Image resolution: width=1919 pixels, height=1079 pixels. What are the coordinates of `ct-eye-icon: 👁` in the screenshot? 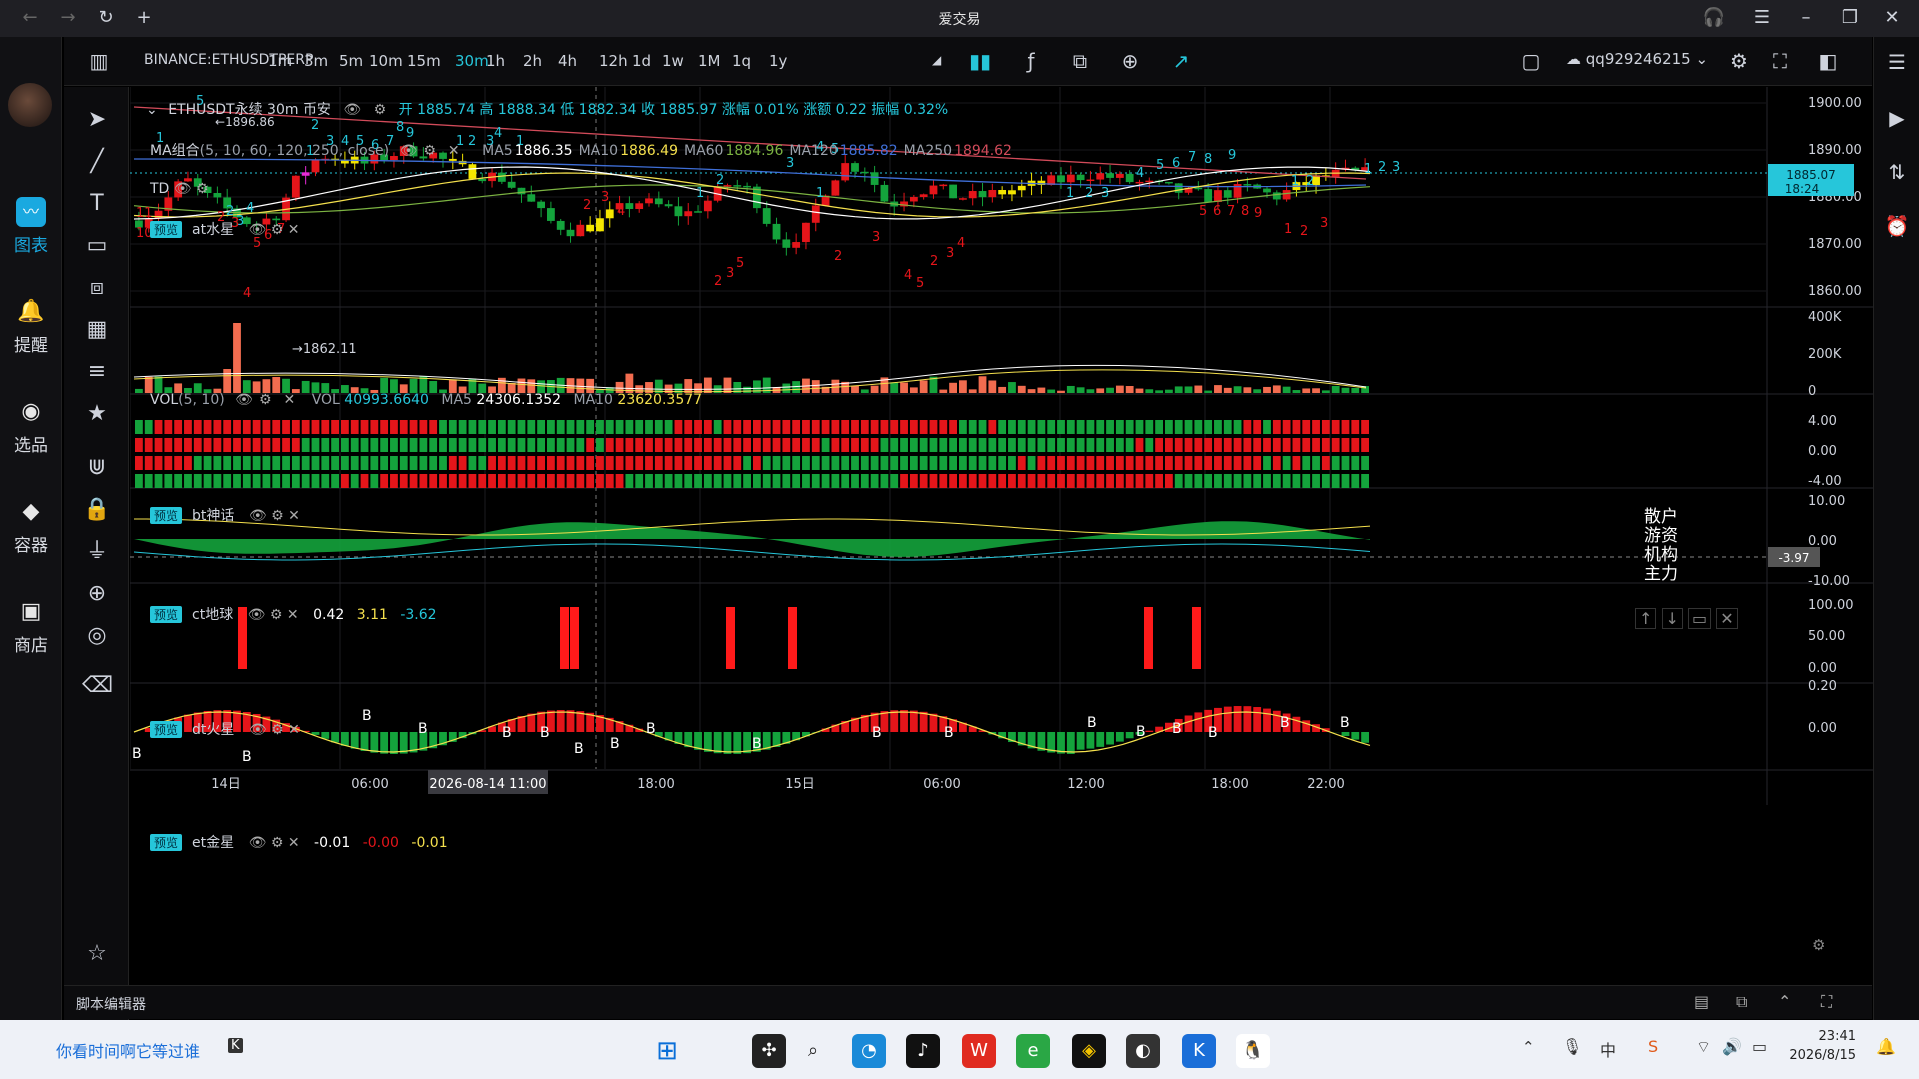 It's located at (257, 615).